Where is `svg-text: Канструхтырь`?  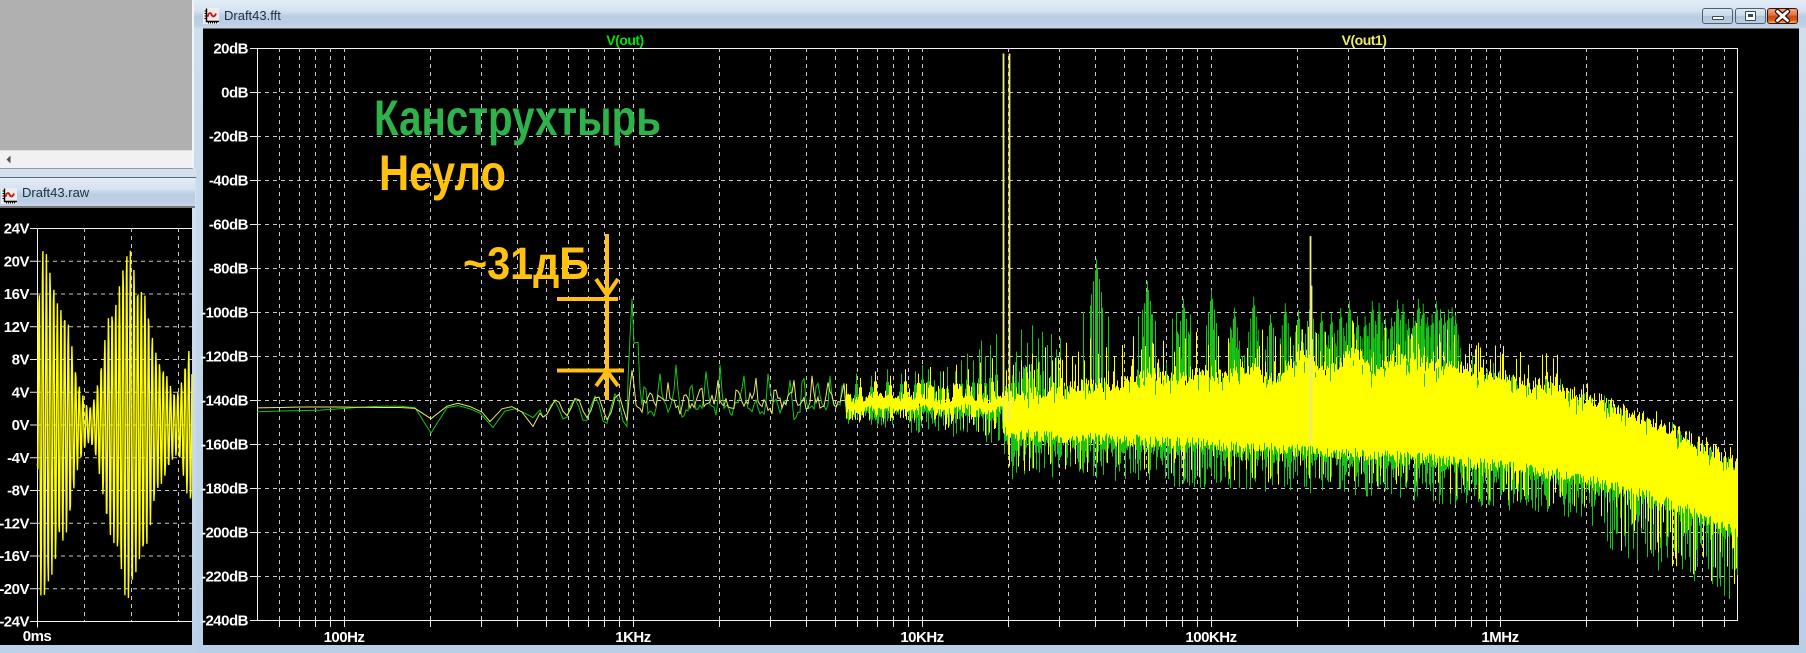 svg-text: Канструхтырь is located at coordinates (517, 118).